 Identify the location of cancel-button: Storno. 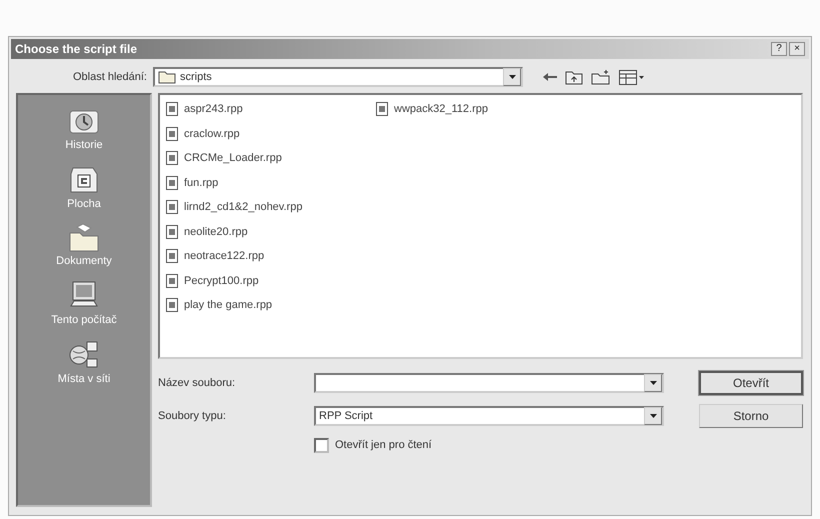
(751, 416).